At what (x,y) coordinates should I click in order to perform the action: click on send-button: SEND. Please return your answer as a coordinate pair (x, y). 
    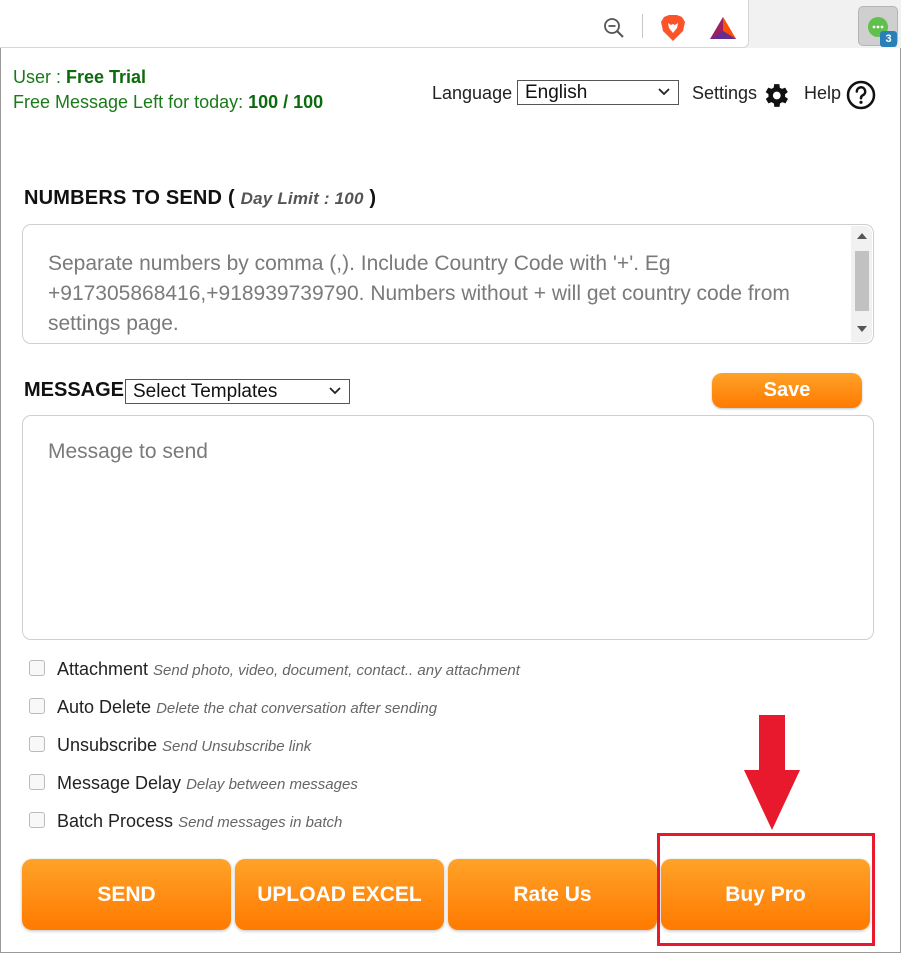
    Looking at the image, I should click on (126, 894).